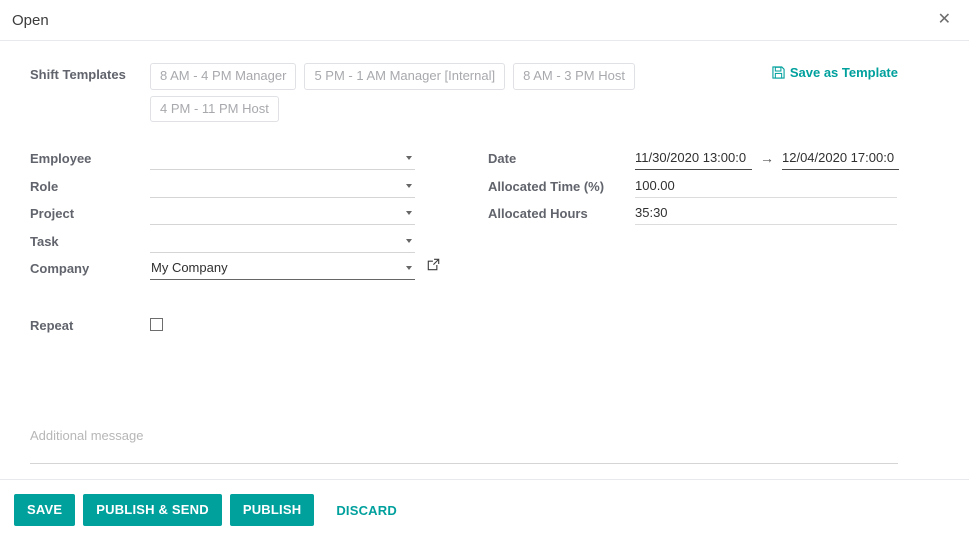 The image size is (969, 541). What do you see at coordinates (366, 510) in the screenshot?
I see `discard-button: DISCARD` at bounding box center [366, 510].